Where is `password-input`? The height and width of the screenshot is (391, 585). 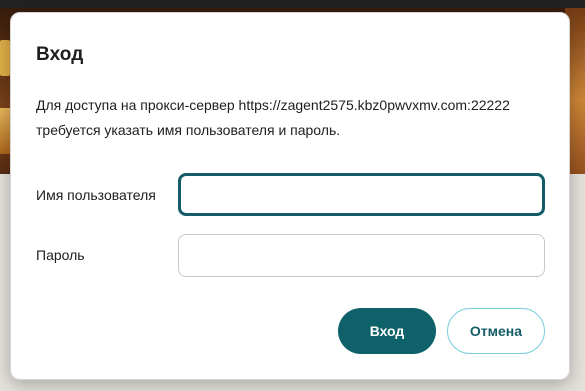
password-input is located at coordinates (361, 255).